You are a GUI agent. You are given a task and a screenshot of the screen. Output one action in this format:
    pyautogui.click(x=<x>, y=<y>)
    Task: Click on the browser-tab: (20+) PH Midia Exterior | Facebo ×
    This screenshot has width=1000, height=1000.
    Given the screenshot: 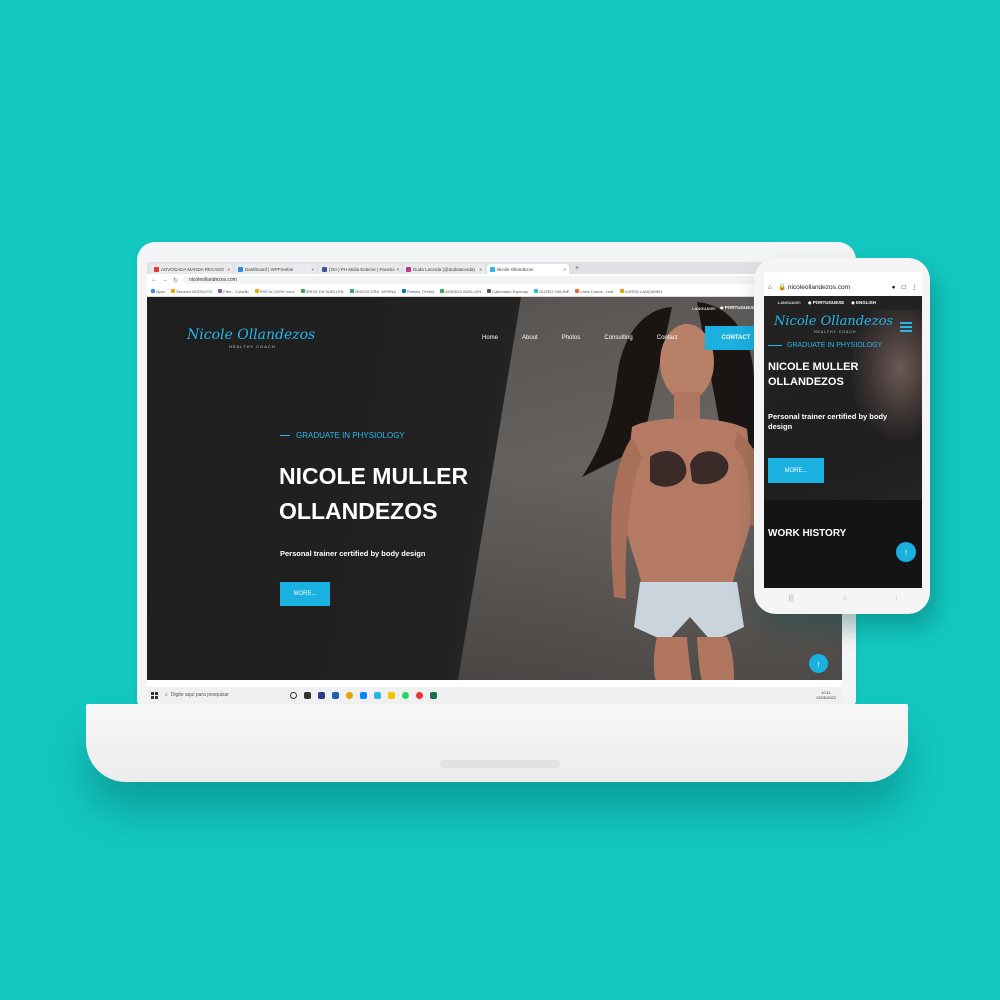 What is the action you would take?
    pyautogui.click(x=360, y=269)
    